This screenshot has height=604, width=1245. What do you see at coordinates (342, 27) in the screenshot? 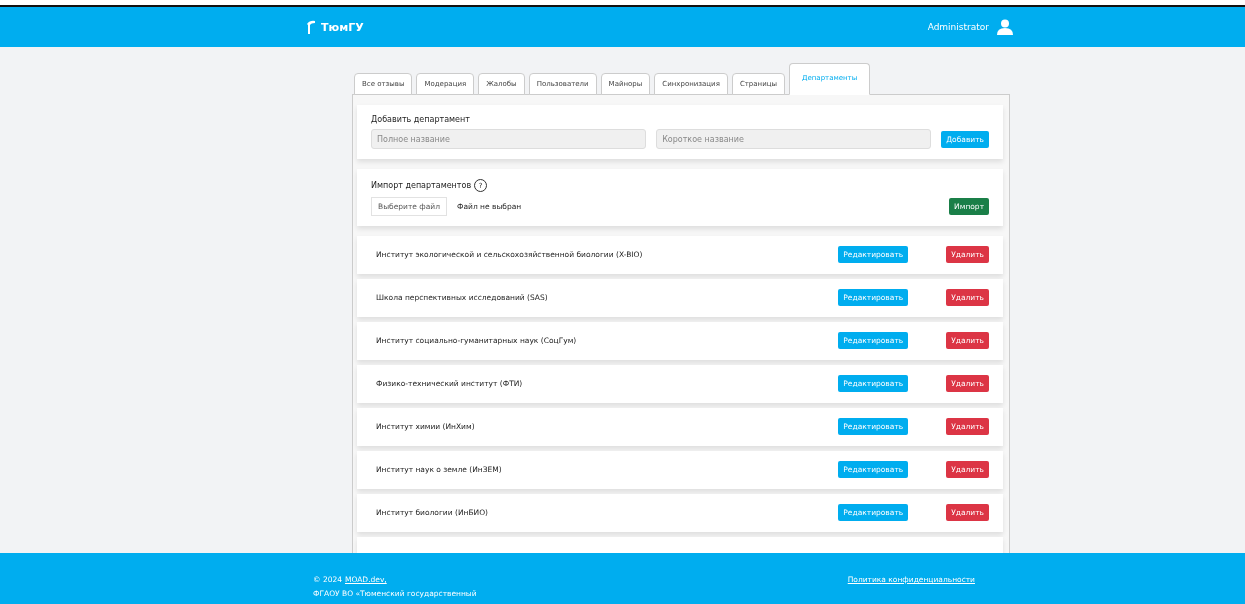
I see `logo-text: ТюмГУ` at bounding box center [342, 27].